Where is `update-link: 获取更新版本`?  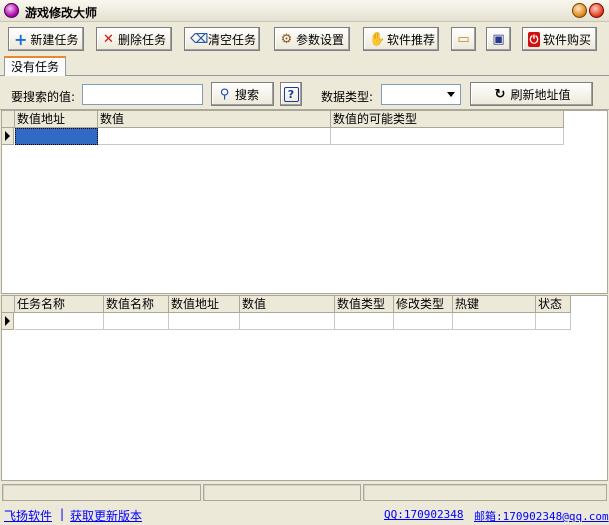
update-link: 获取更新版本 is located at coordinates (106, 515).